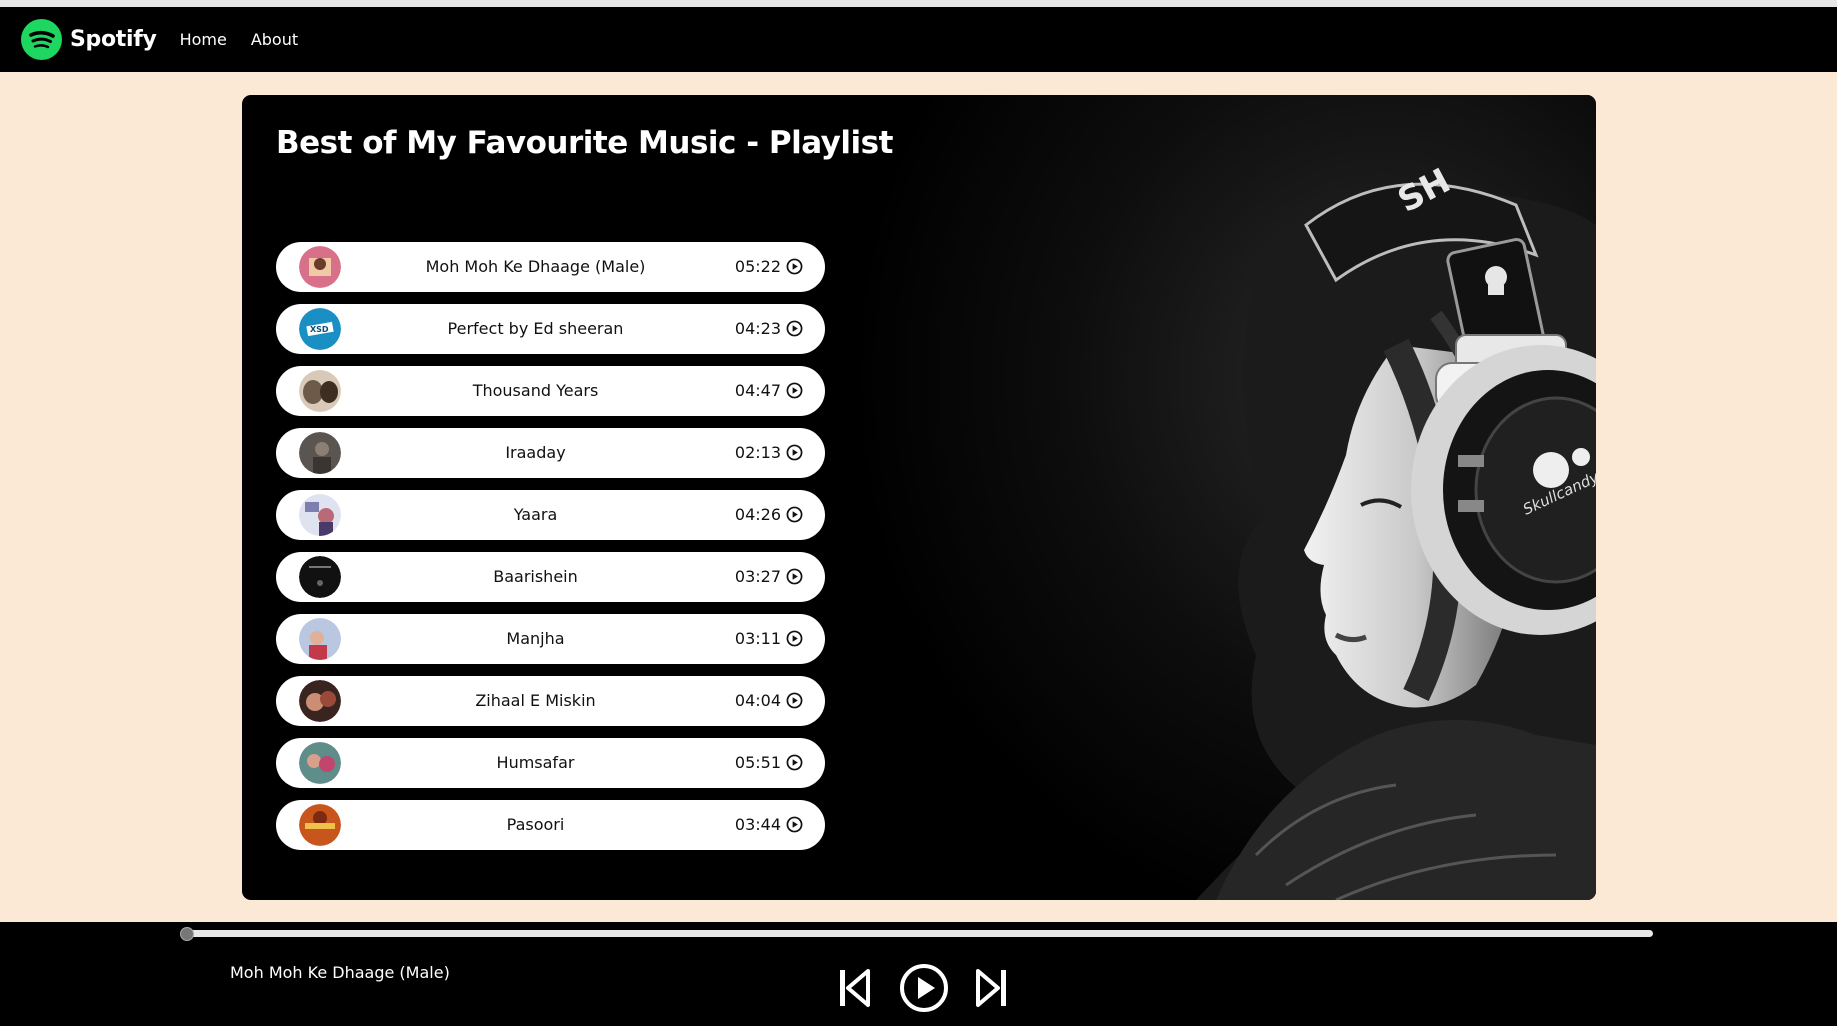  What do you see at coordinates (757, 452) in the screenshot?
I see `song-duration: 02:13` at bounding box center [757, 452].